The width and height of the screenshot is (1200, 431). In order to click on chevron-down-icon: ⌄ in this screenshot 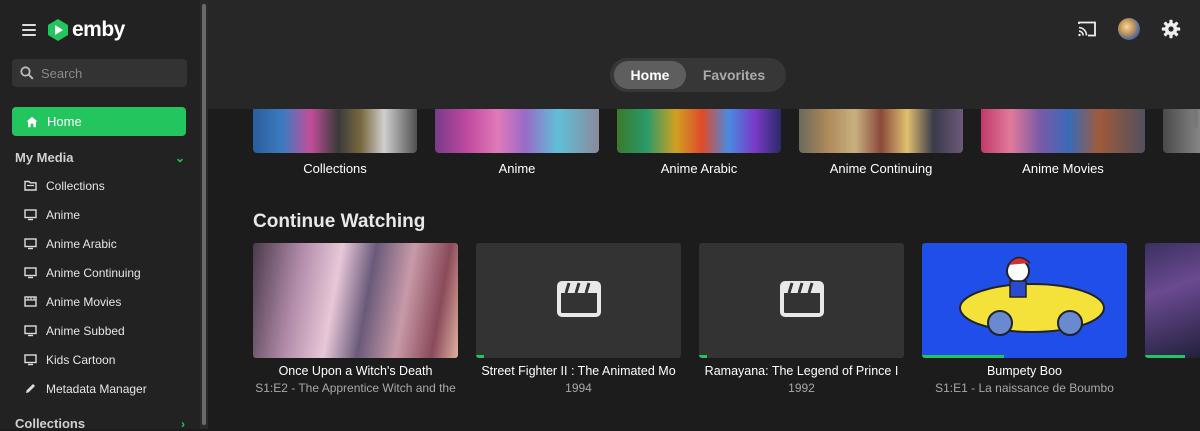, I will do `click(180, 158)`.